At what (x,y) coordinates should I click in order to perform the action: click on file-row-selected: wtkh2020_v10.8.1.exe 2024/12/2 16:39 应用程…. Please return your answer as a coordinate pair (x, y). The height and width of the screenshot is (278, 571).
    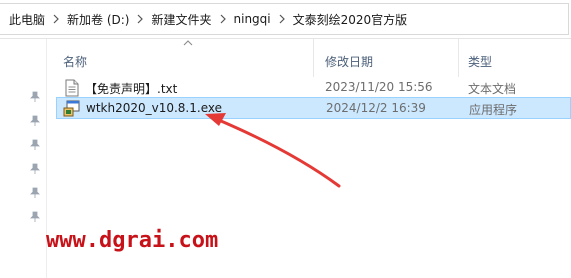
    Looking at the image, I should click on (313, 108).